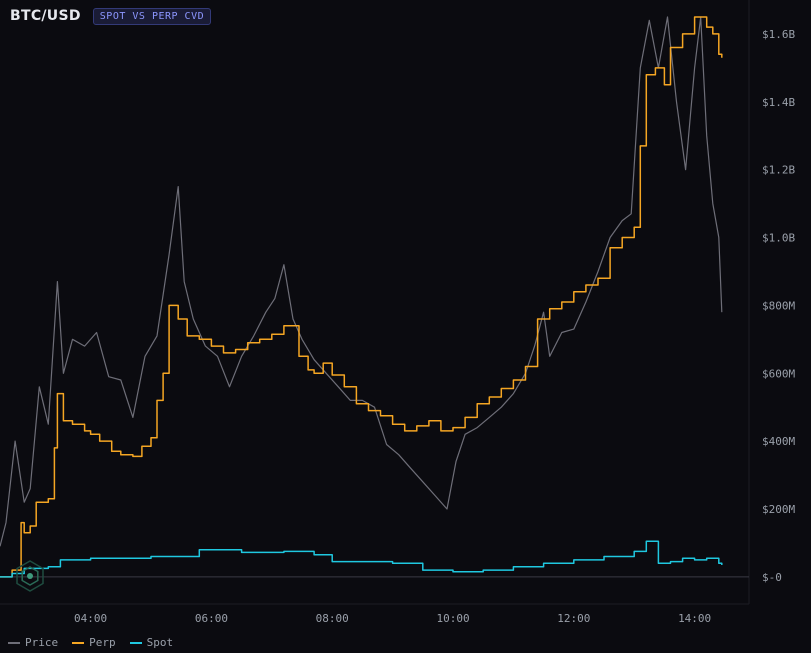 This screenshot has width=811, height=653. What do you see at coordinates (778, 34) in the screenshot?
I see `y-tick-label: $1.6B` at bounding box center [778, 34].